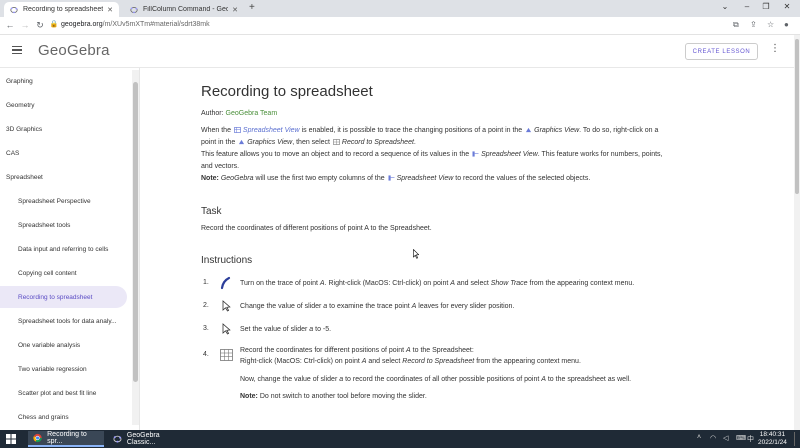  What do you see at coordinates (741, 438) in the screenshot?
I see `keyboard-icon: ⌨` at bounding box center [741, 438].